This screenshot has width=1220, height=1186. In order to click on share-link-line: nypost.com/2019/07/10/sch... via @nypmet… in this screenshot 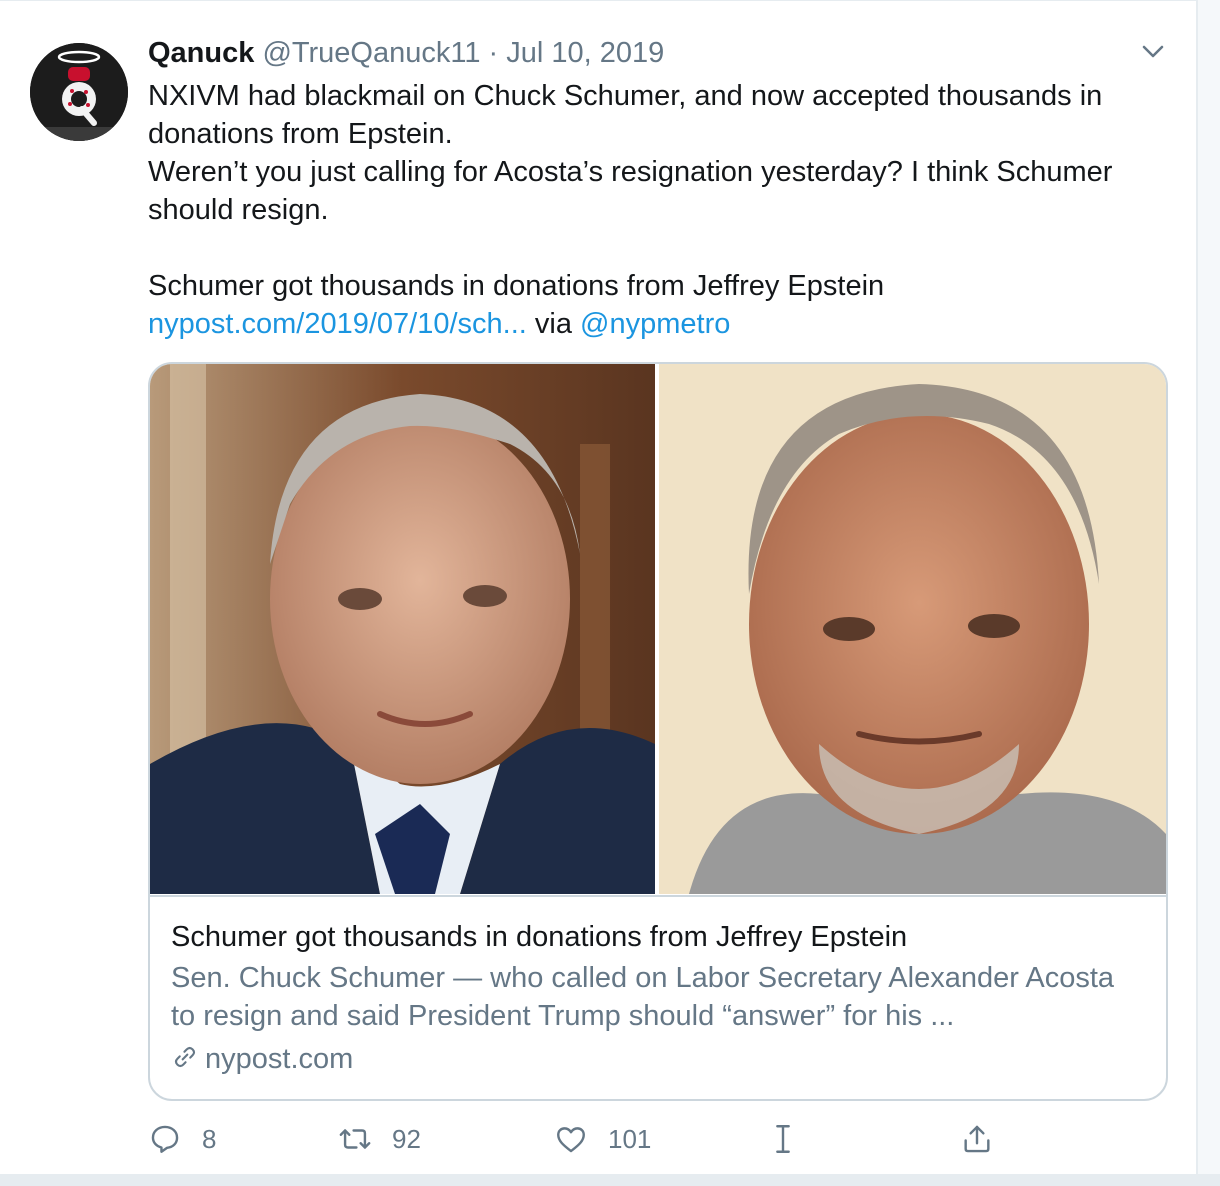, I will do `click(663, 324)`.